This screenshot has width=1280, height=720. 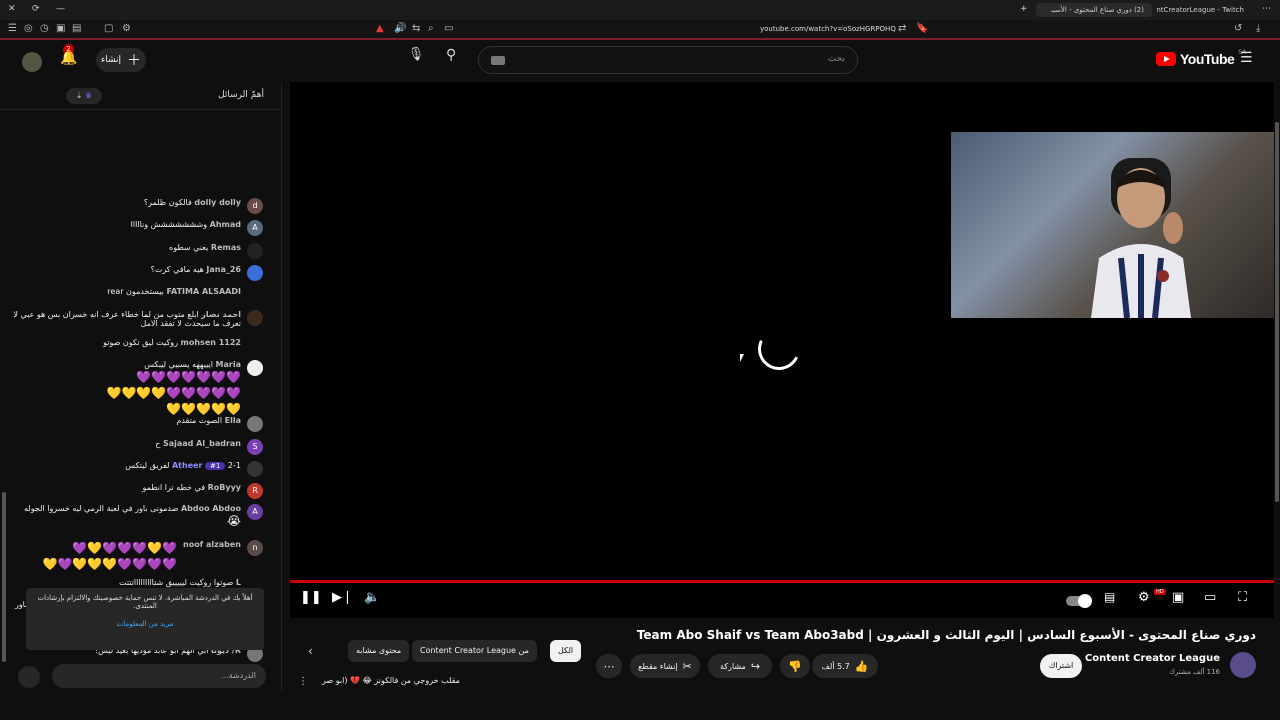 What do you see at coordinates (1061, 666) in the screenshot?
I see `subscribe-button: اشتراك` at bounding box center [1061, 666].